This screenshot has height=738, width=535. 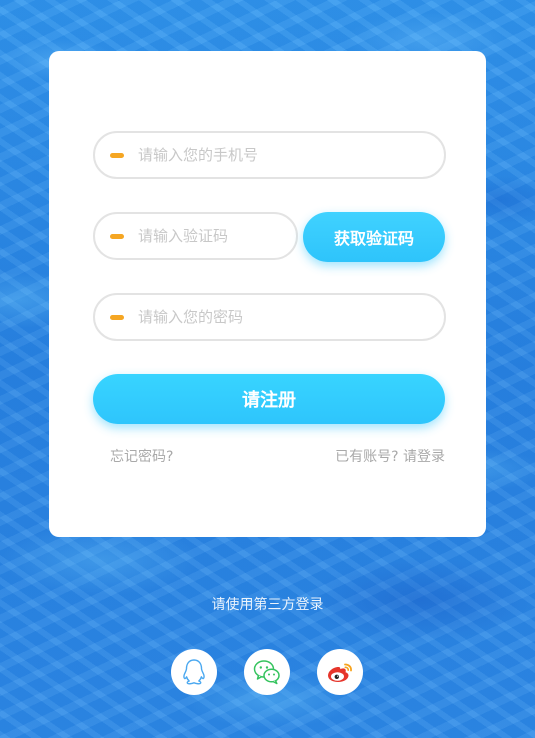 I want to click on qq-login-button, so click(x=194, y=672).